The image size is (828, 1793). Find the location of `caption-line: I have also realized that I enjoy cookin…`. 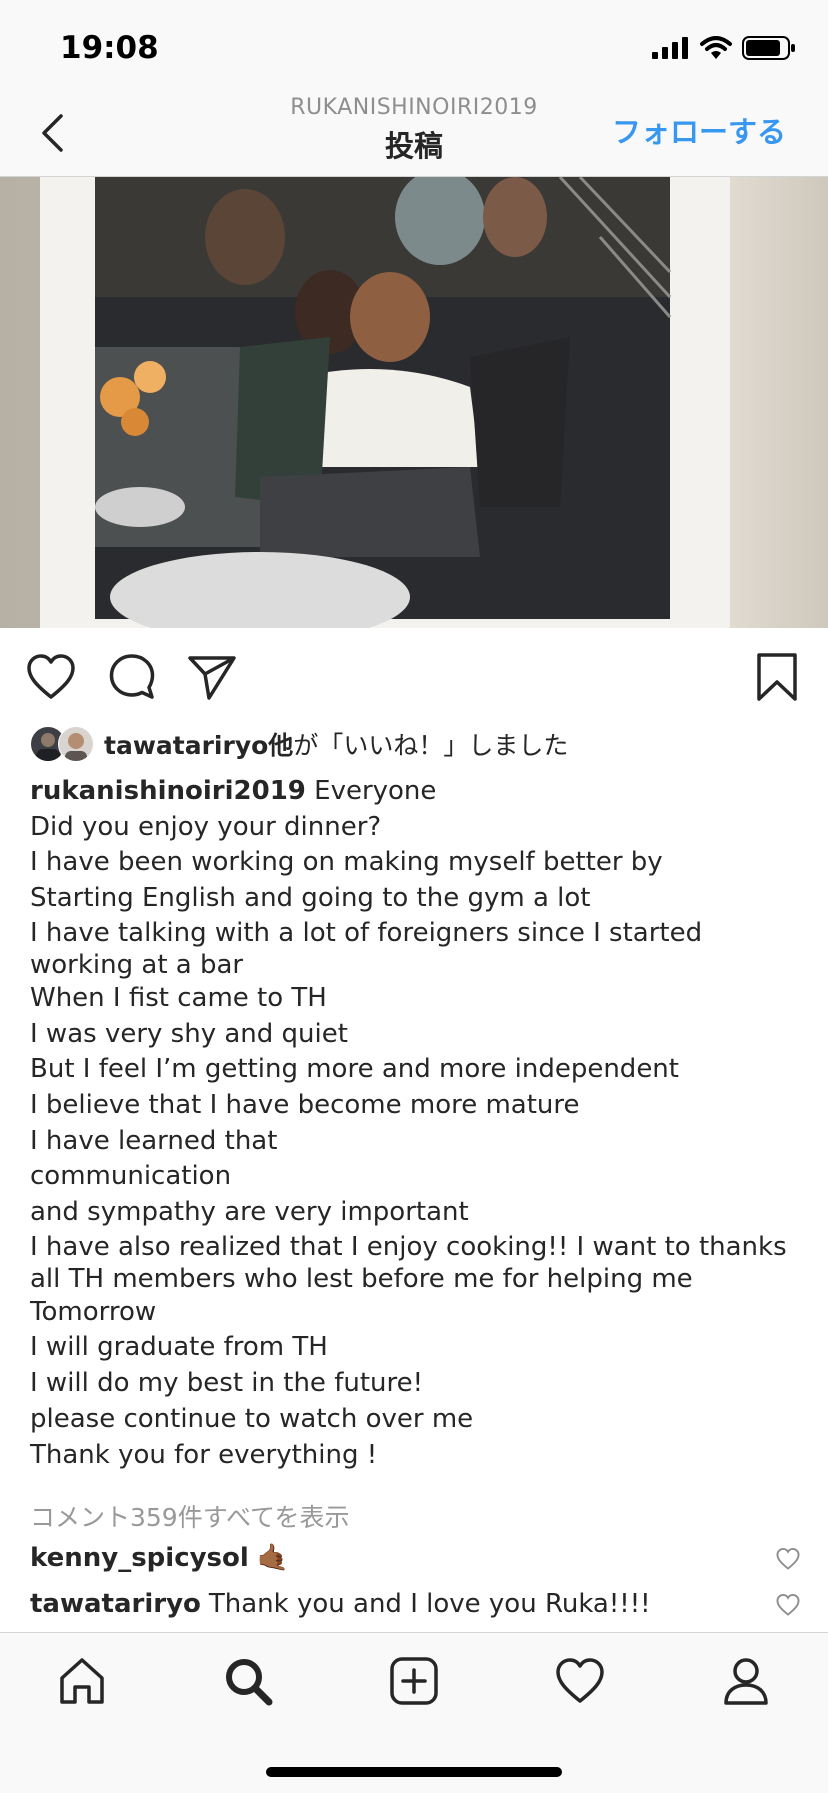

caption-line: I have also realized that I enjoy cookin… is located at coordinates (408, 1262).